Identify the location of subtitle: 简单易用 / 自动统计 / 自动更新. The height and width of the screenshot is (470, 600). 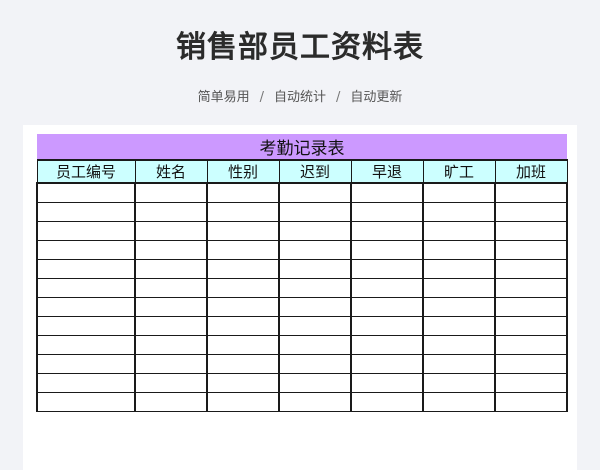
(300, 95).